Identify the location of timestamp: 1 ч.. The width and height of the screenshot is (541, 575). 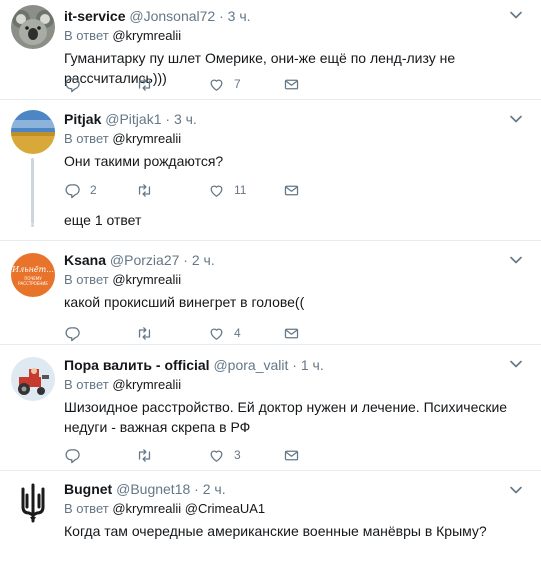
(312, 365).